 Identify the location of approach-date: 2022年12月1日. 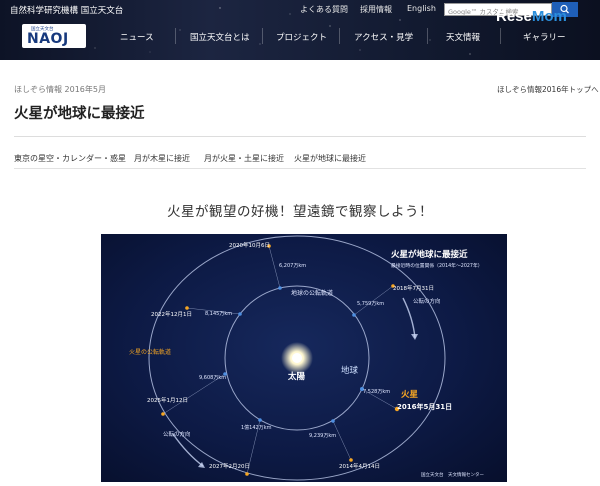
(171, 315).